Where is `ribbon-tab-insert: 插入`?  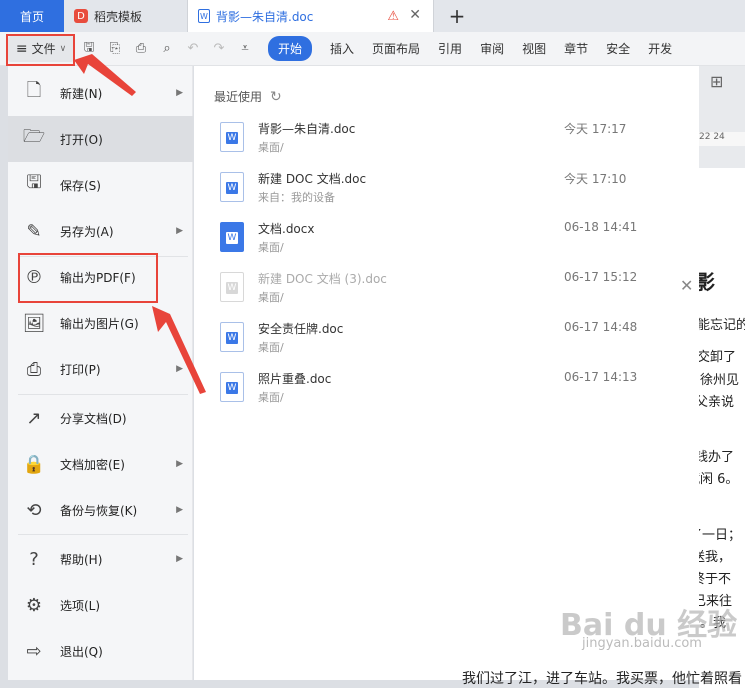
ribbon-tab-insert: 插入 is located at coordinates (342, 48).